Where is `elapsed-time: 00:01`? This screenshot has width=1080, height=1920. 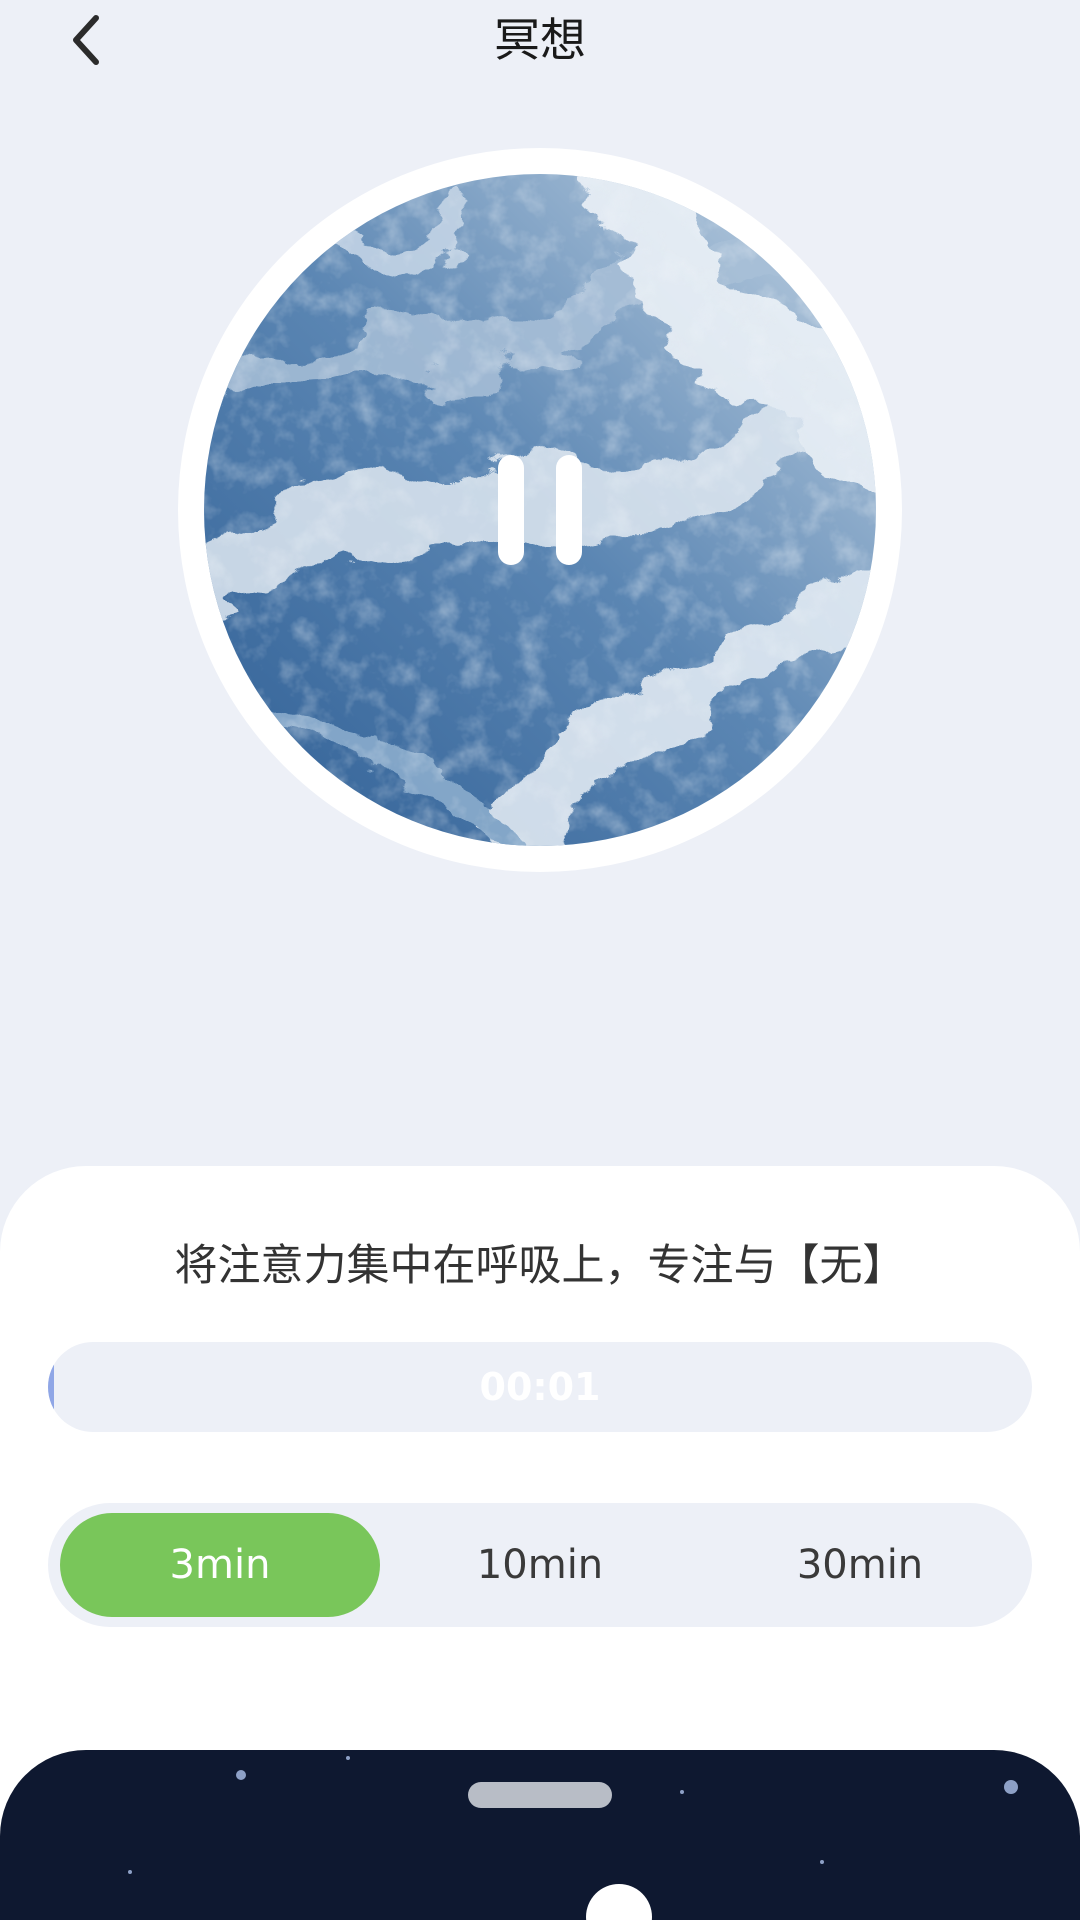
elapsed-time: 00:01 is located at coordinates (540, 1387).